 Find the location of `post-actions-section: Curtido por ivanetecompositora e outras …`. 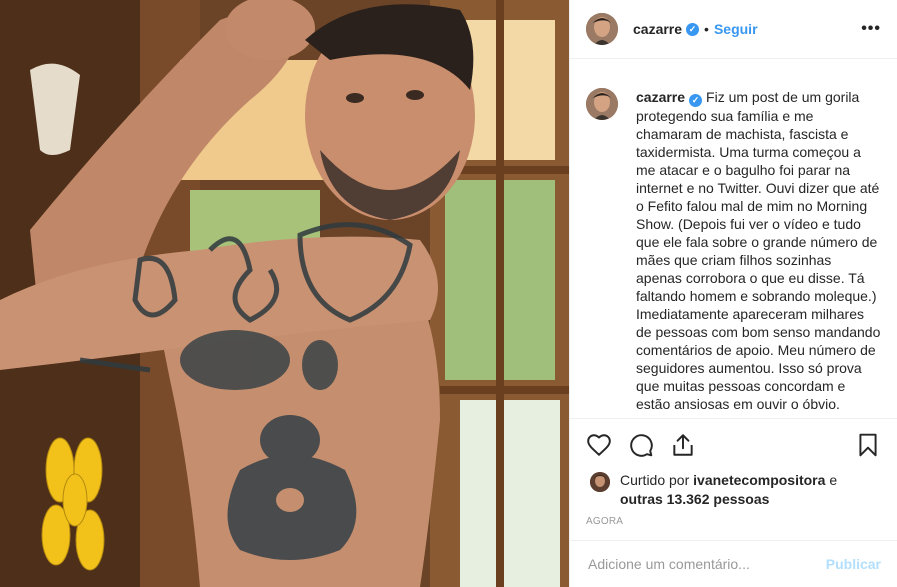

post-actions-section: Curtido por ivanetecompositora e outras … is located at coordinates (733, 472).